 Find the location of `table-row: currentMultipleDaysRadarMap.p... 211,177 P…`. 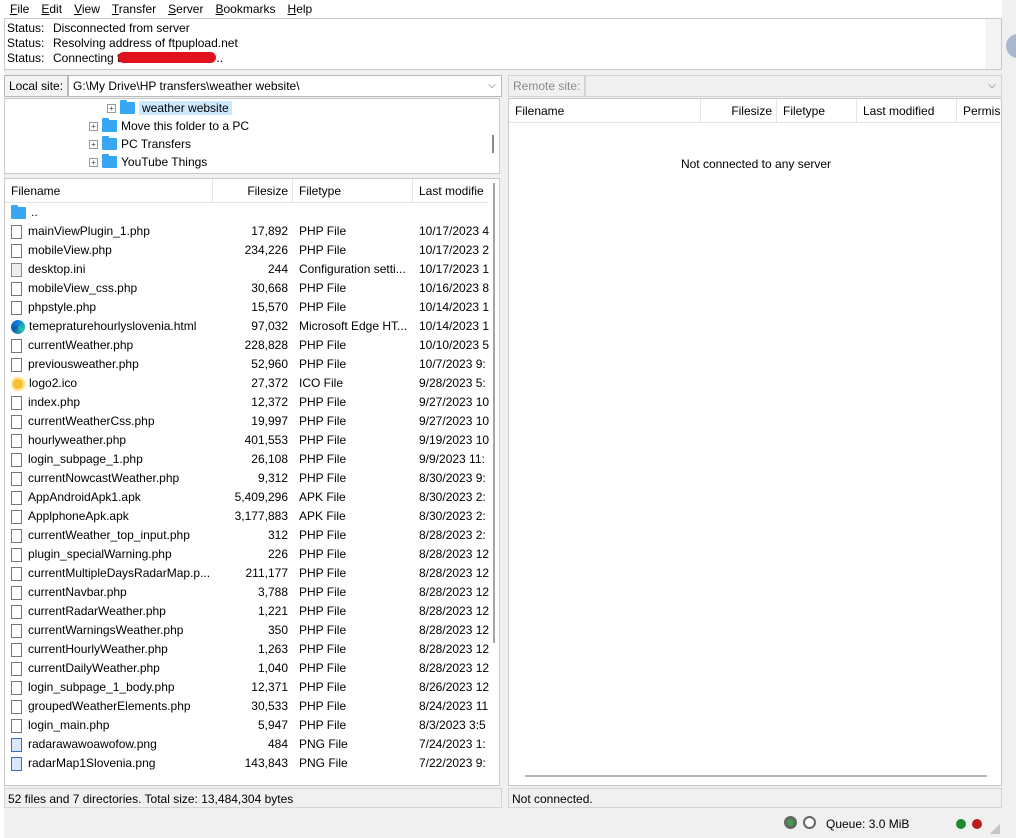

table-row: currentMultipleDaysRadarMap.p... 211,177 P… is located at coordinates (247, 573).